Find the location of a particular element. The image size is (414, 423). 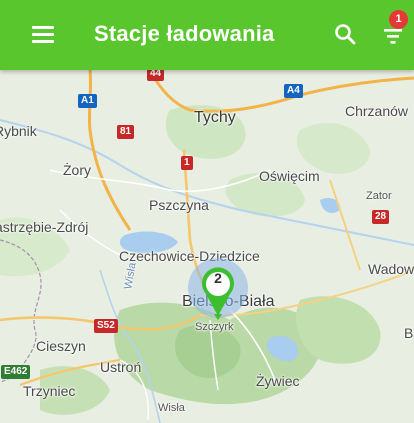

place-label: Jastrzębie-Zdrój is located at coordinates (44, 227).